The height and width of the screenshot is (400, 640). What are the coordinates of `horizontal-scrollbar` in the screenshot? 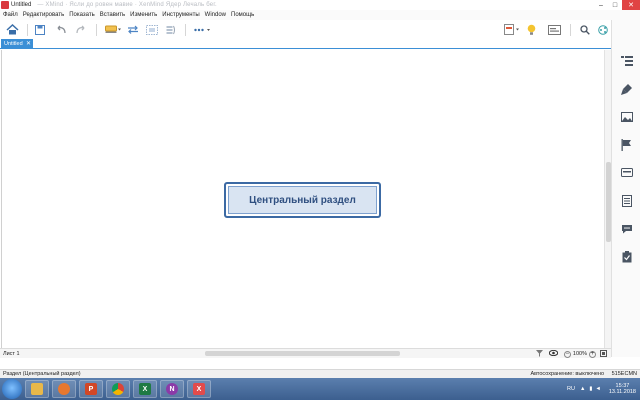 It's located at (280, 354).